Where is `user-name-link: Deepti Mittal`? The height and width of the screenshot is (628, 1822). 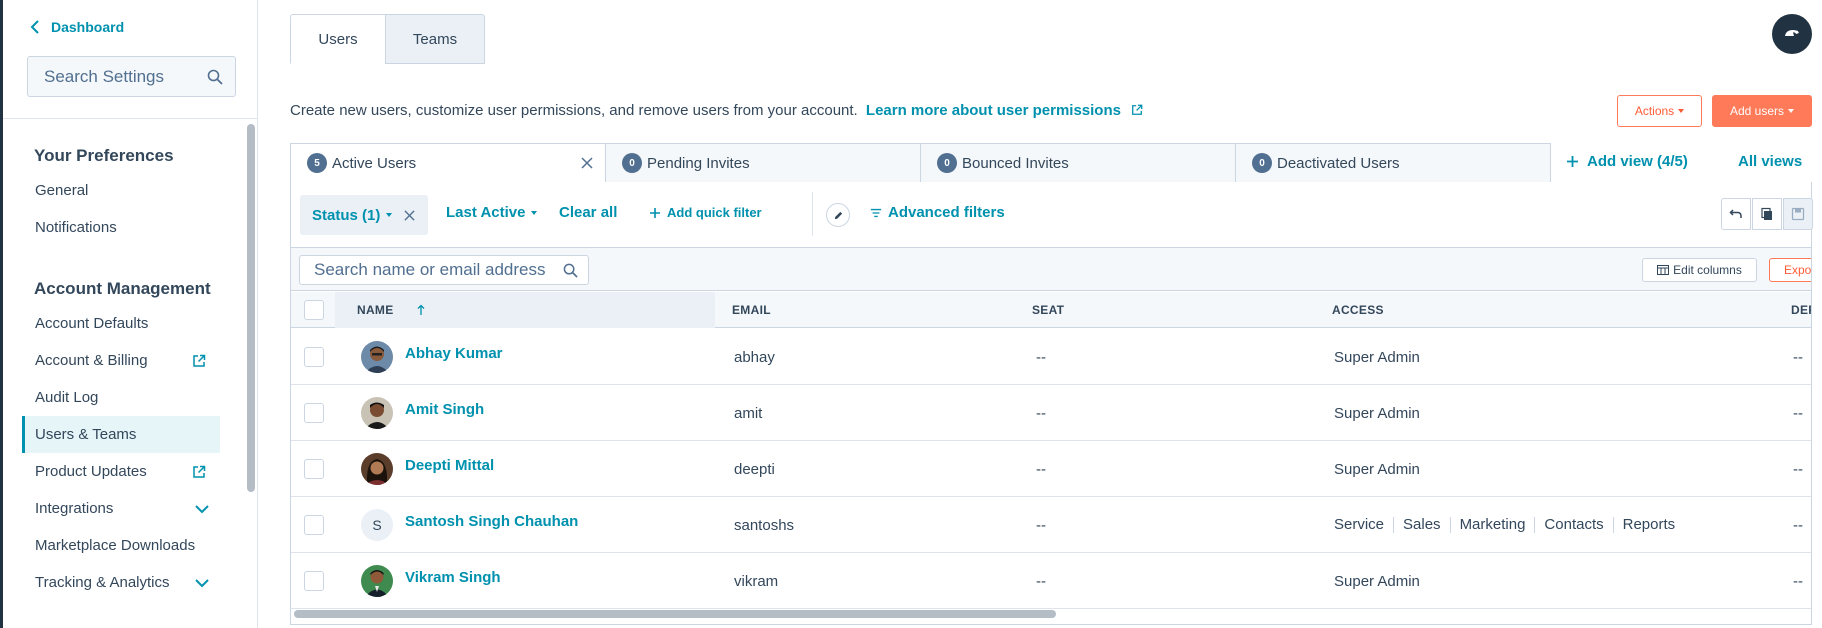 user-name-link: Deepti Mittal is located at coordinates (449, 465).